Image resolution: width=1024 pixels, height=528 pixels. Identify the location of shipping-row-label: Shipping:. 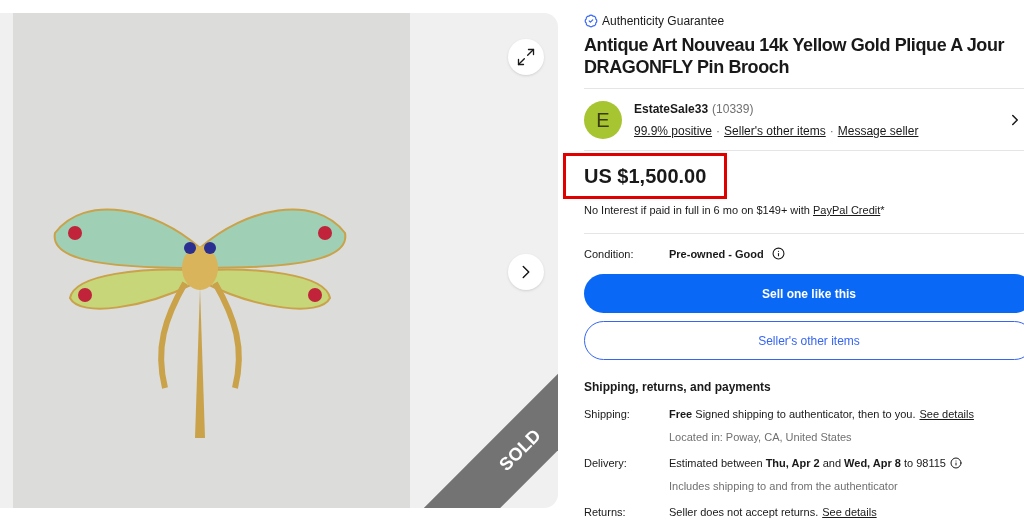
(607, 414).